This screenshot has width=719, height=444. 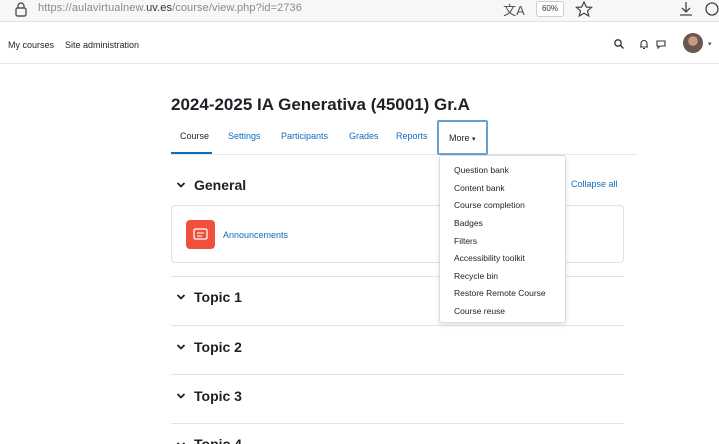 I want to click on bell-icon, so click(x=644, y=44).